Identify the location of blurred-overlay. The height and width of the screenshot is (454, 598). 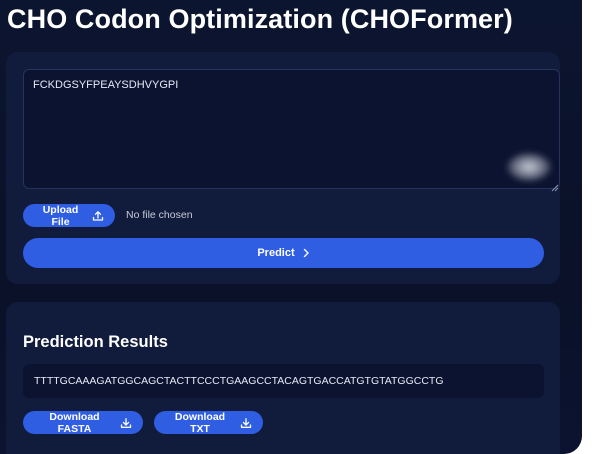
(529, 167).